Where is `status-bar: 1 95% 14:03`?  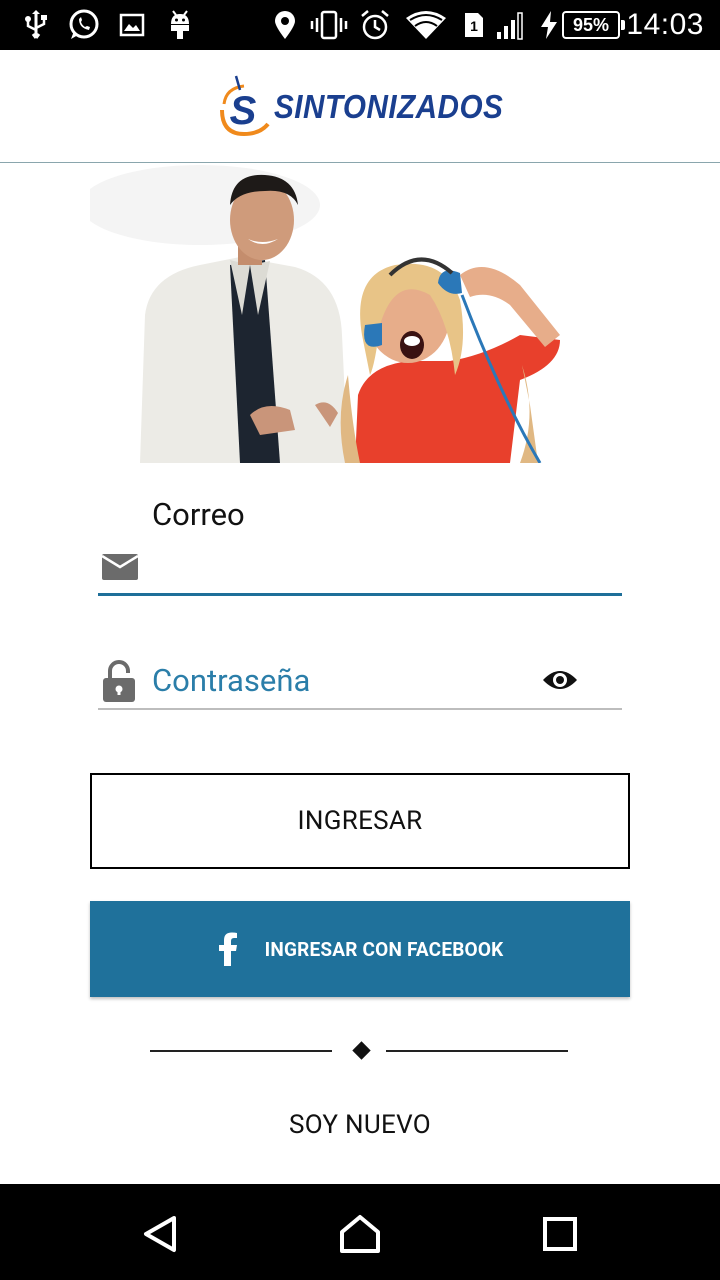
status-bar: 1 95% 14:03 is located at coordinates (360, 25).